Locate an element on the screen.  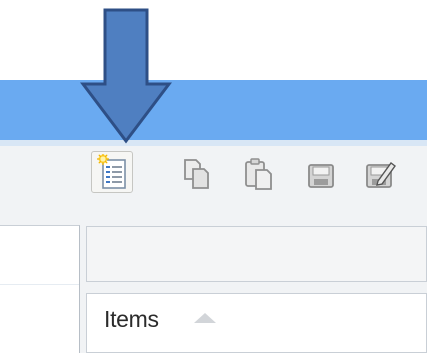
new-document-button is located at coordinates (112, 172).